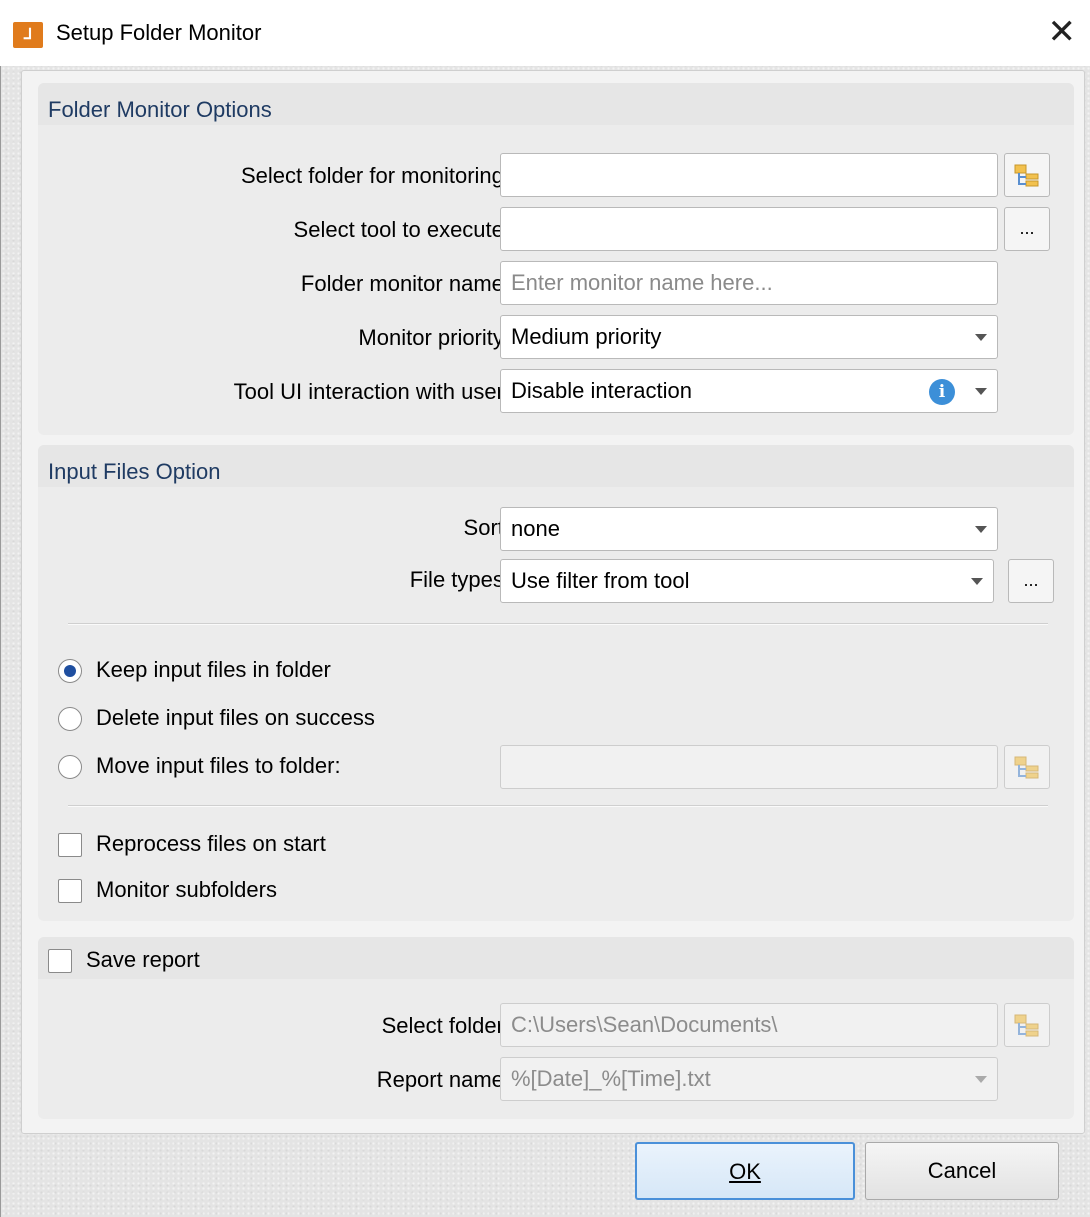 This screenshot has height=1217, width=1090. What do you see at coordinates (749, 391) in the screenshot?
I see `interaction-select: Disable interaction i` at bounding box center [749, 391].